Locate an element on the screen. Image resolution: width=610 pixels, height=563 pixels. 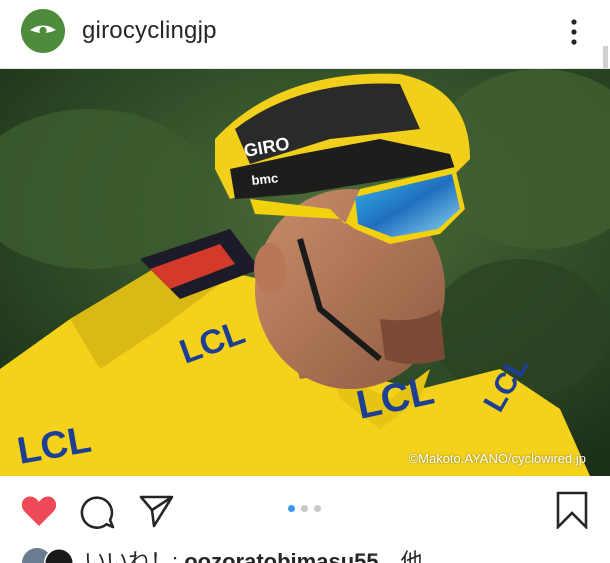
like-button is located at coordinates (39, 511).